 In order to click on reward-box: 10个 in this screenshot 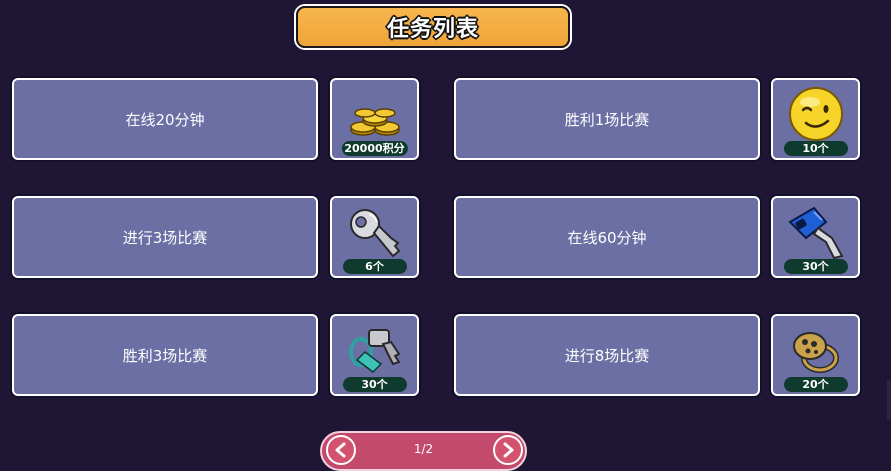, I will do `click(815, 119)`.